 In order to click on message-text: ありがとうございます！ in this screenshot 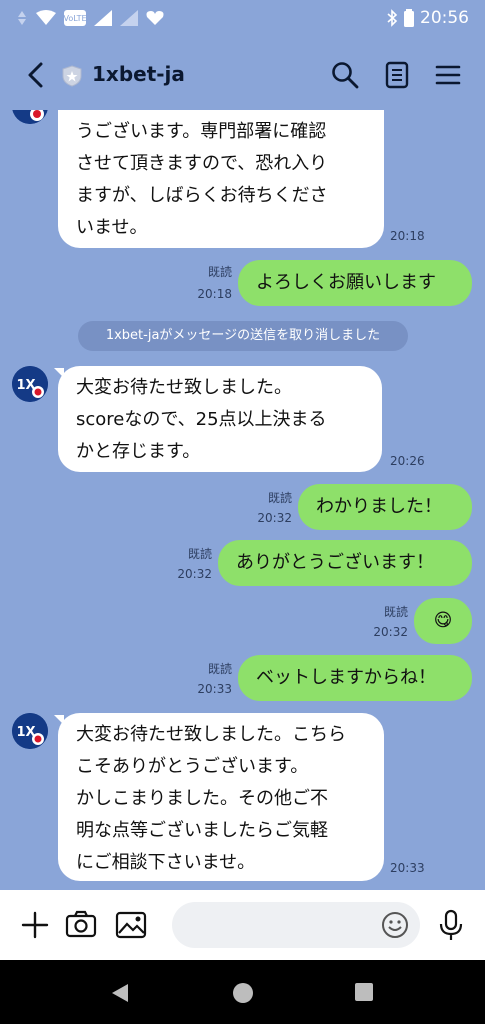, I will do `click(335, 562)`.